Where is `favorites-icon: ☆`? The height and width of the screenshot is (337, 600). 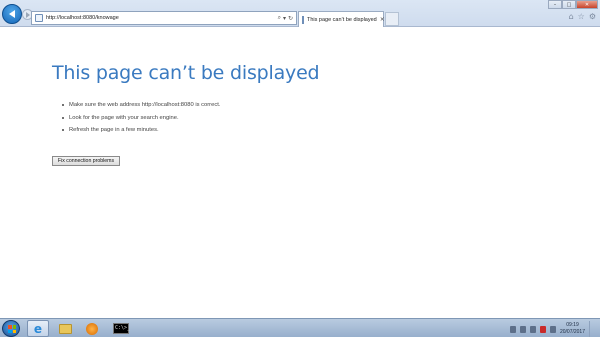 favorites-icon: ☆ is located at coordinates (581, 16).